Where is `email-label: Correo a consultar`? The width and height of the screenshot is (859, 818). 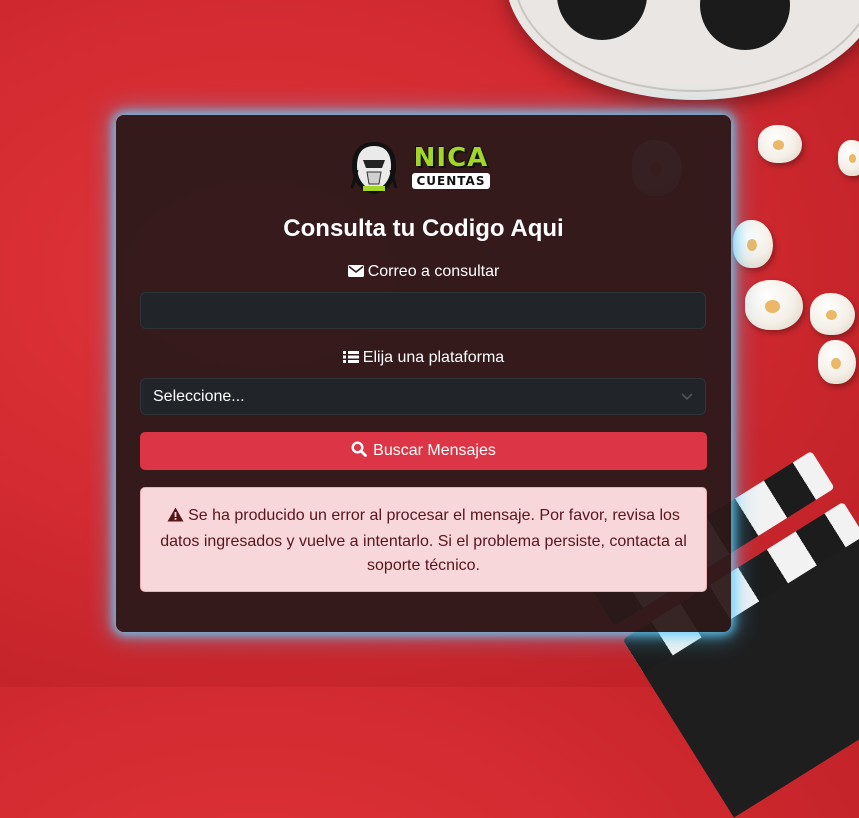
email-label: Correo a consultar is located at coordinates (423, 273).